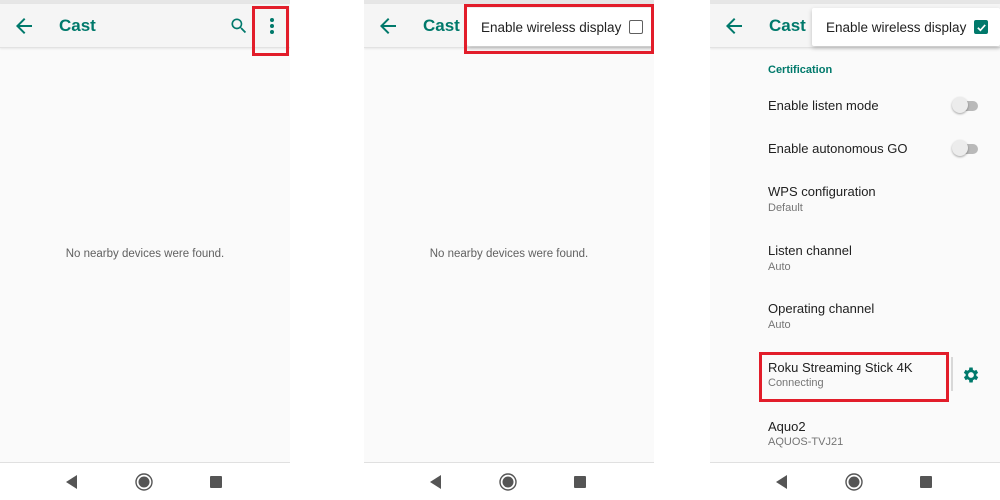  I want to click on gear-icon, so click(971, 375).